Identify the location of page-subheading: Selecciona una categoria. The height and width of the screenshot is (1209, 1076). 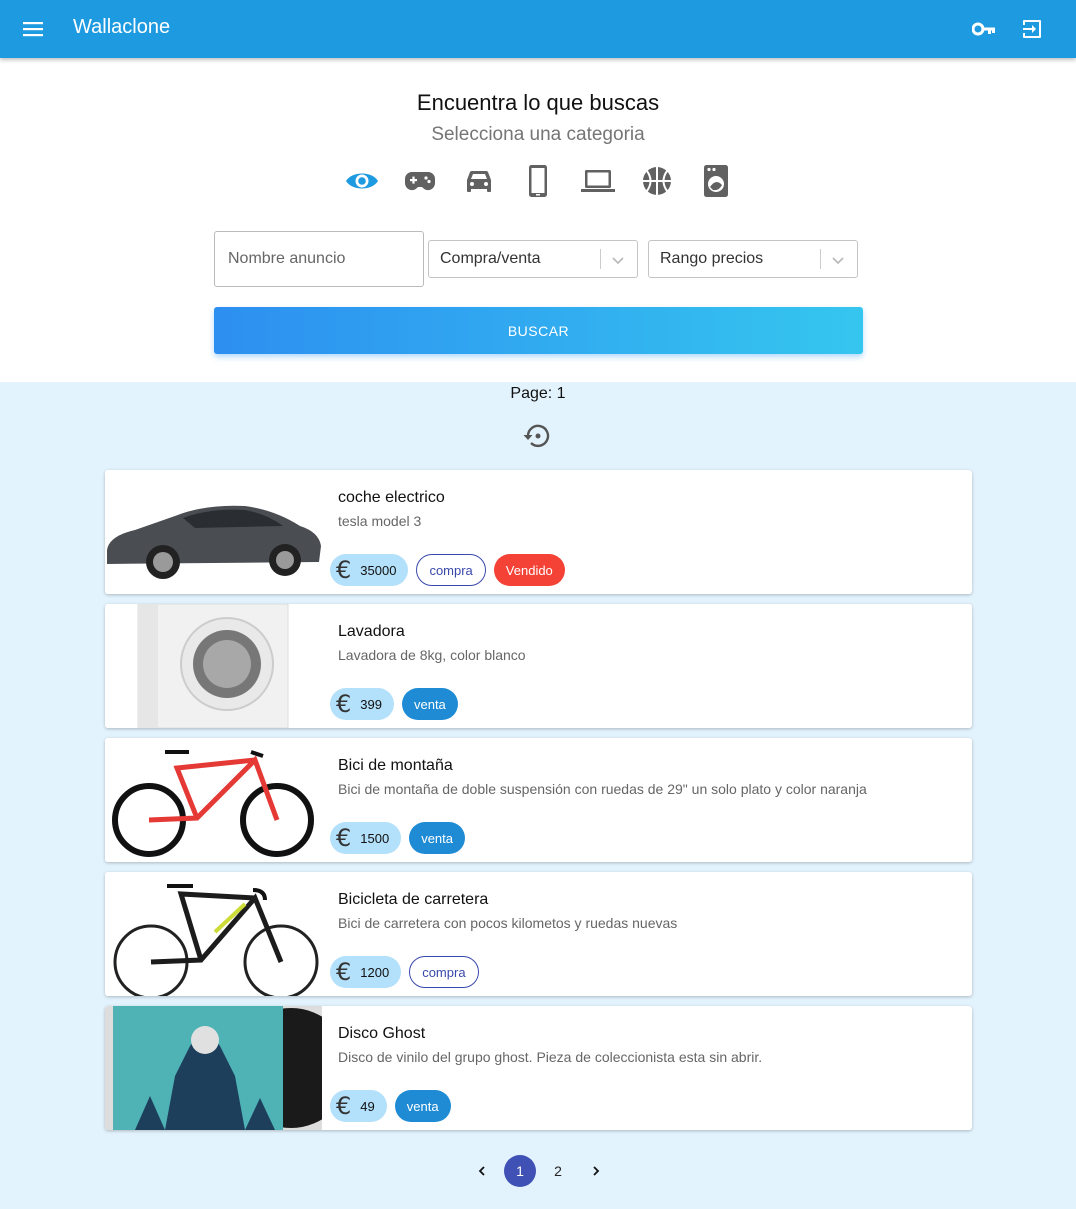
(538, 134).